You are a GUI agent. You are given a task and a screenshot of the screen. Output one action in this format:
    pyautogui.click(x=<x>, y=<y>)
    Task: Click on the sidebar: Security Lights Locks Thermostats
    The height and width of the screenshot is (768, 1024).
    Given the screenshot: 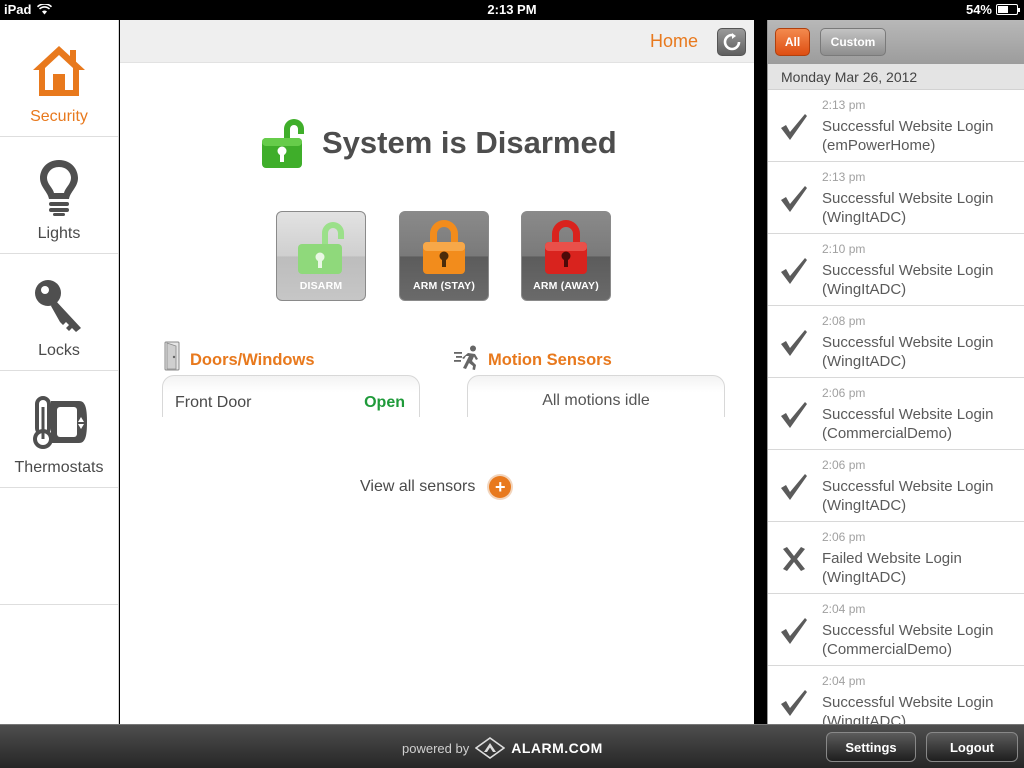 What is the action you would take?
    pyautogui.click(x=59, y=372)
    